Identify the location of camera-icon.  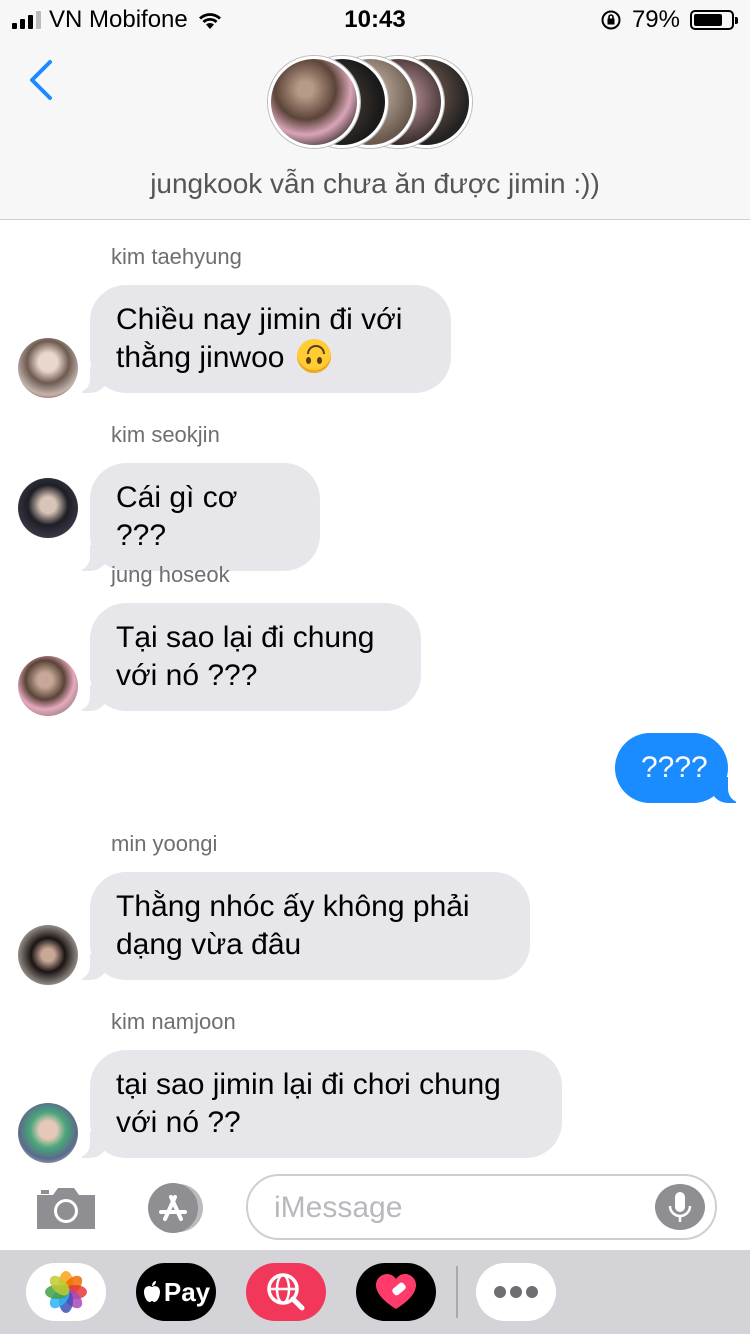
(66, 1208).